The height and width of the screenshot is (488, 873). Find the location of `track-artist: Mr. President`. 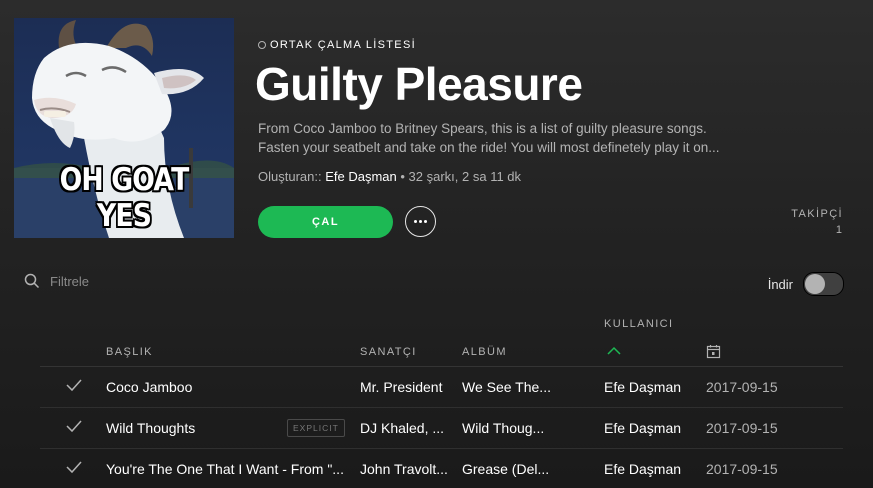

track-artist: Mr. President is located at coordinates (405, 387).